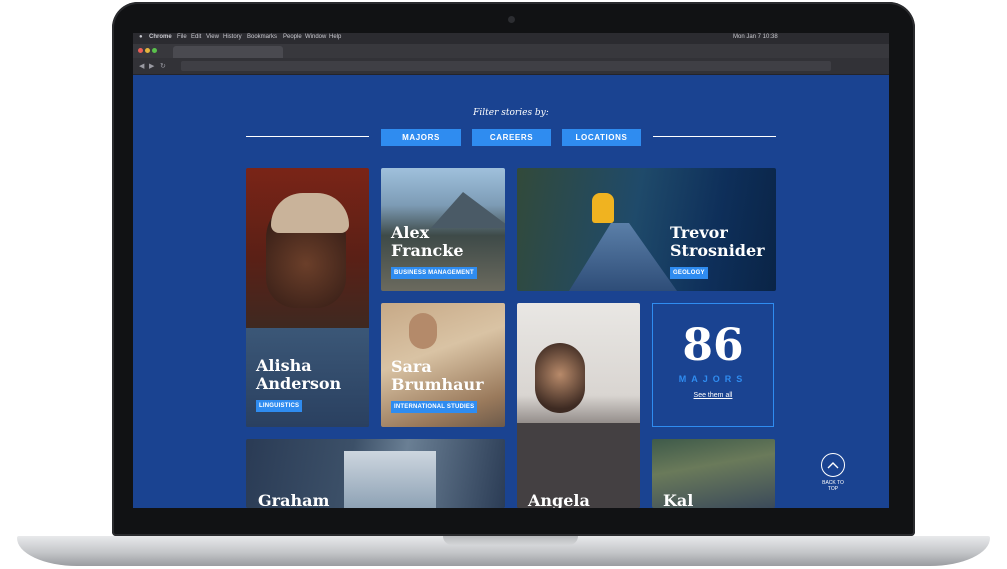 Image resolution: width=1007 pixels, height=569 pixels. I want to click on person-image, so click(603, 208).